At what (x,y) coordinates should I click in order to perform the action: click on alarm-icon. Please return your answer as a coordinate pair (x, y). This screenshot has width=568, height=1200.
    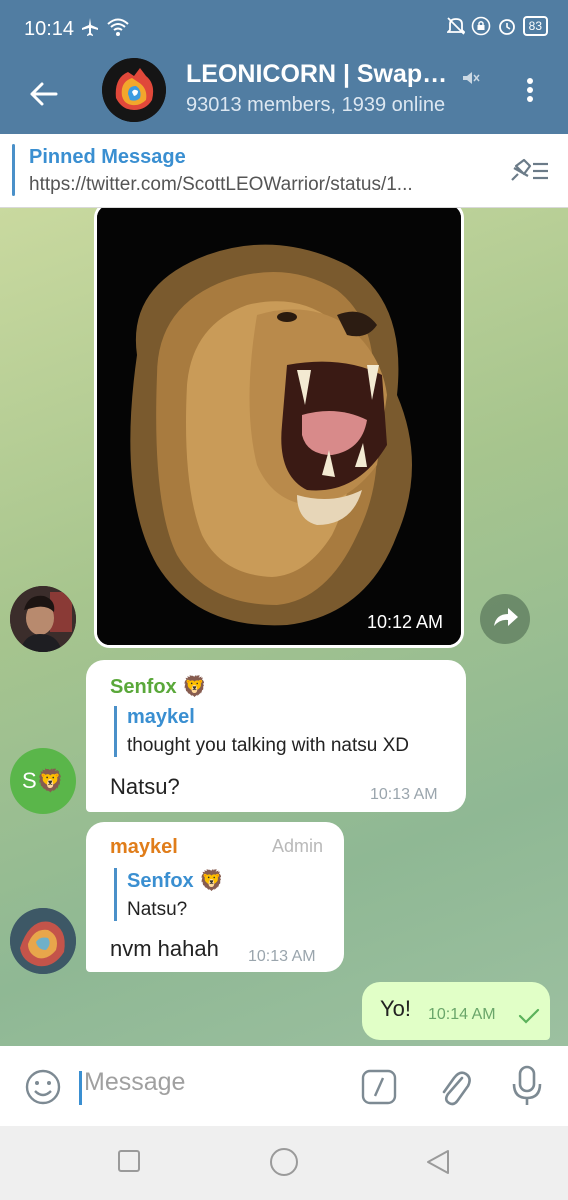
    Looking at the image, I should click on (506, 27).